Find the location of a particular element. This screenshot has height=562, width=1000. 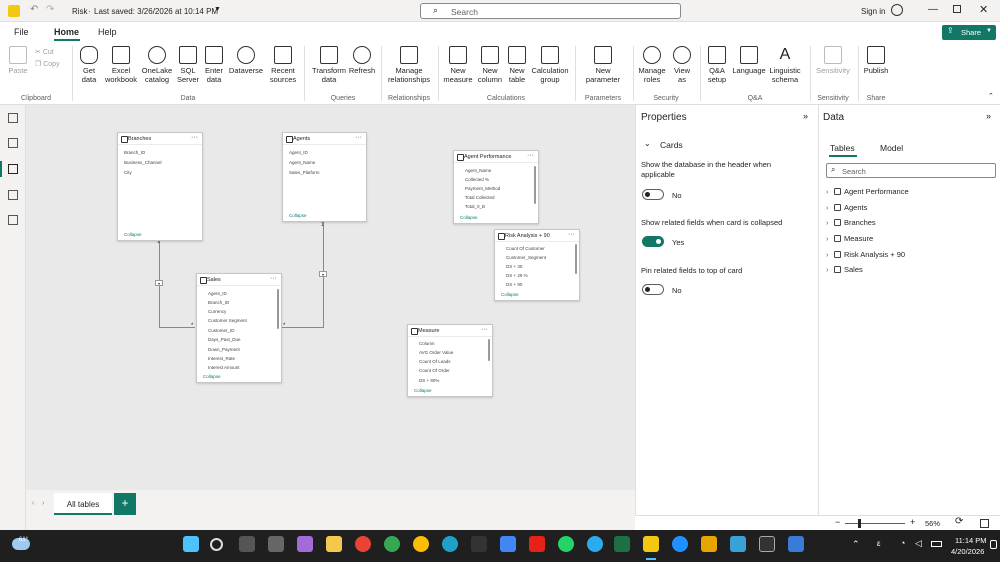

tray-chevron-icon: ⌃ is located at coordinates (856, 544).